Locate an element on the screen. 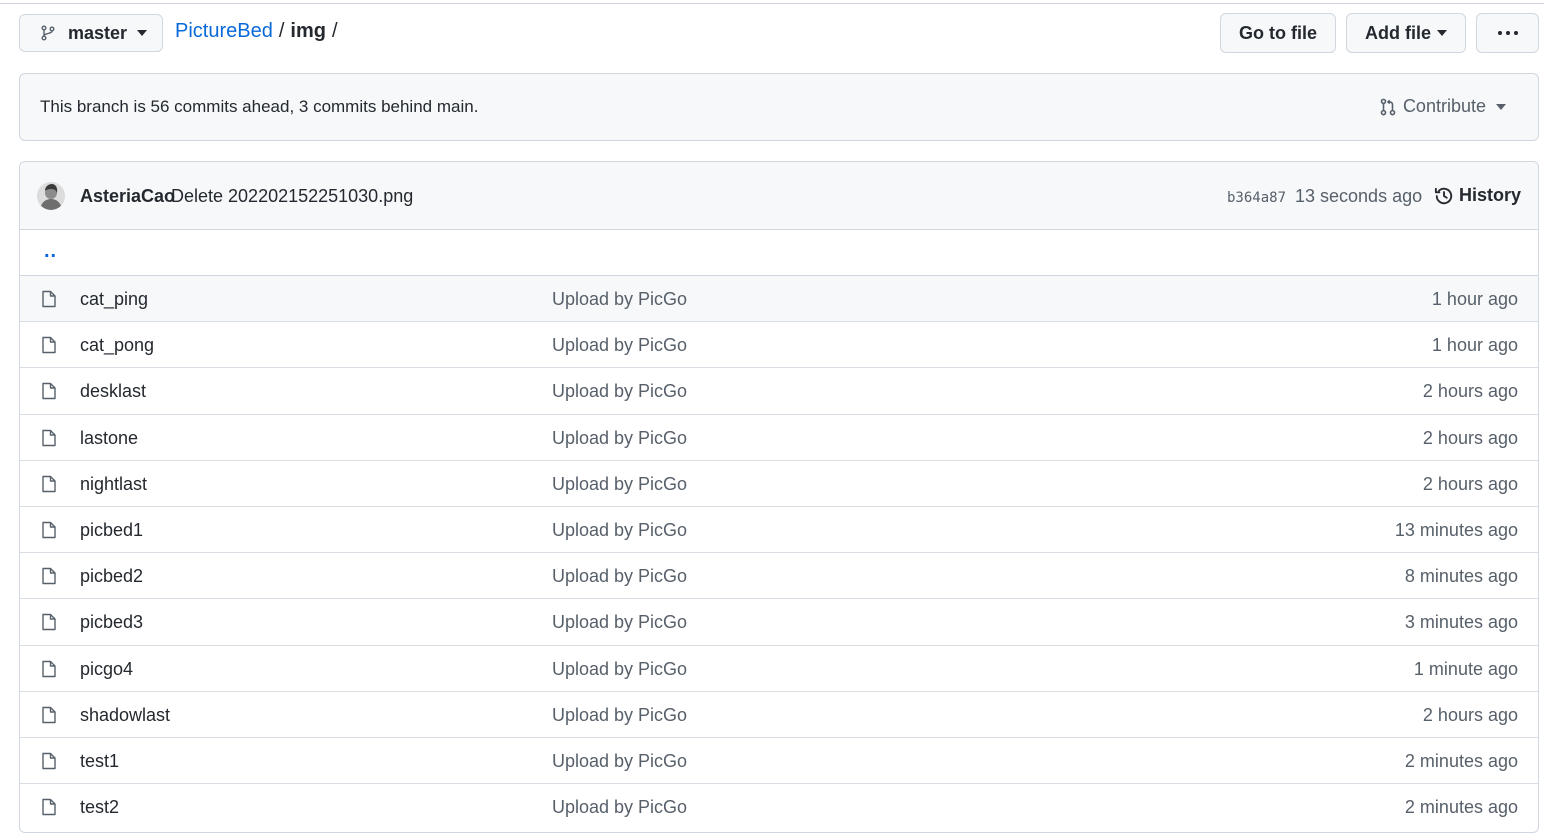 The height and width of the screenshot is (840, 1544). user-avatar-icon is located at coordinates (51, 196).